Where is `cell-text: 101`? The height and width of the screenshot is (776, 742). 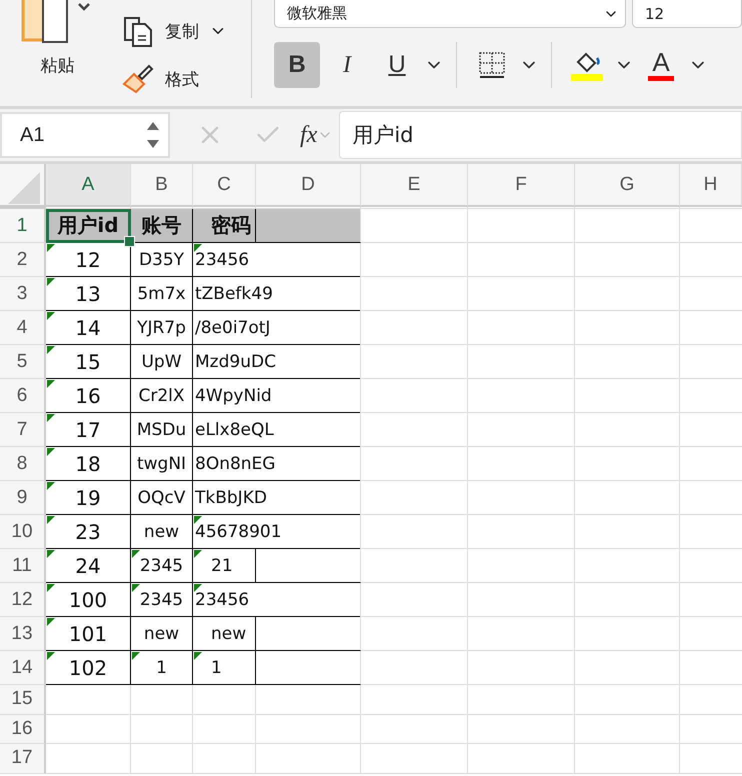
cell-text: 101 is located at coordinates (88, 634).